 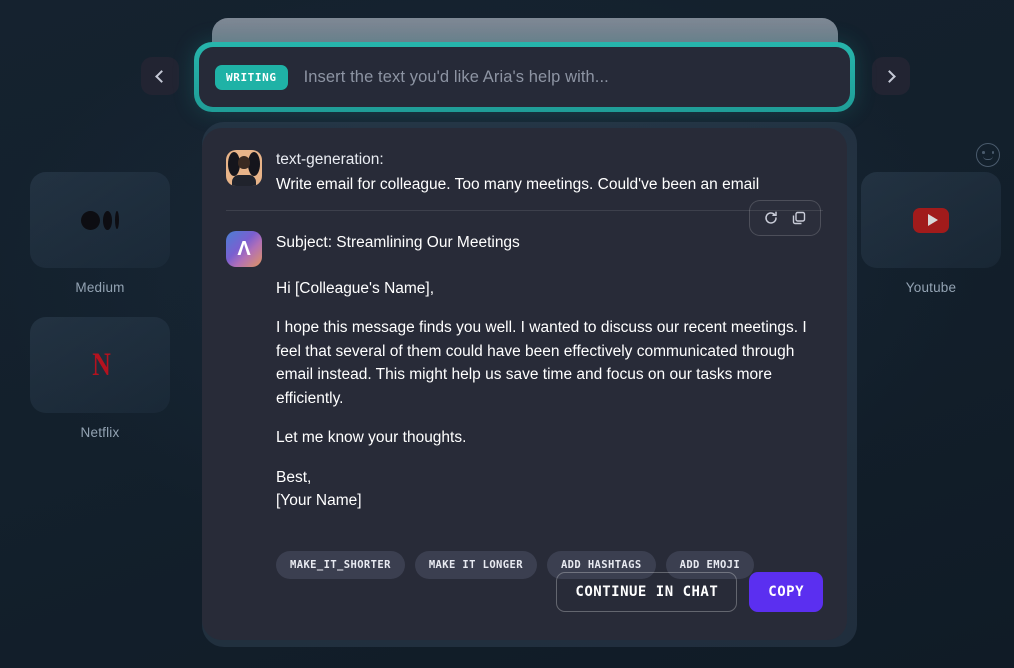 I want to click on answer-signoff: Best,, so click(x=294, y=477).